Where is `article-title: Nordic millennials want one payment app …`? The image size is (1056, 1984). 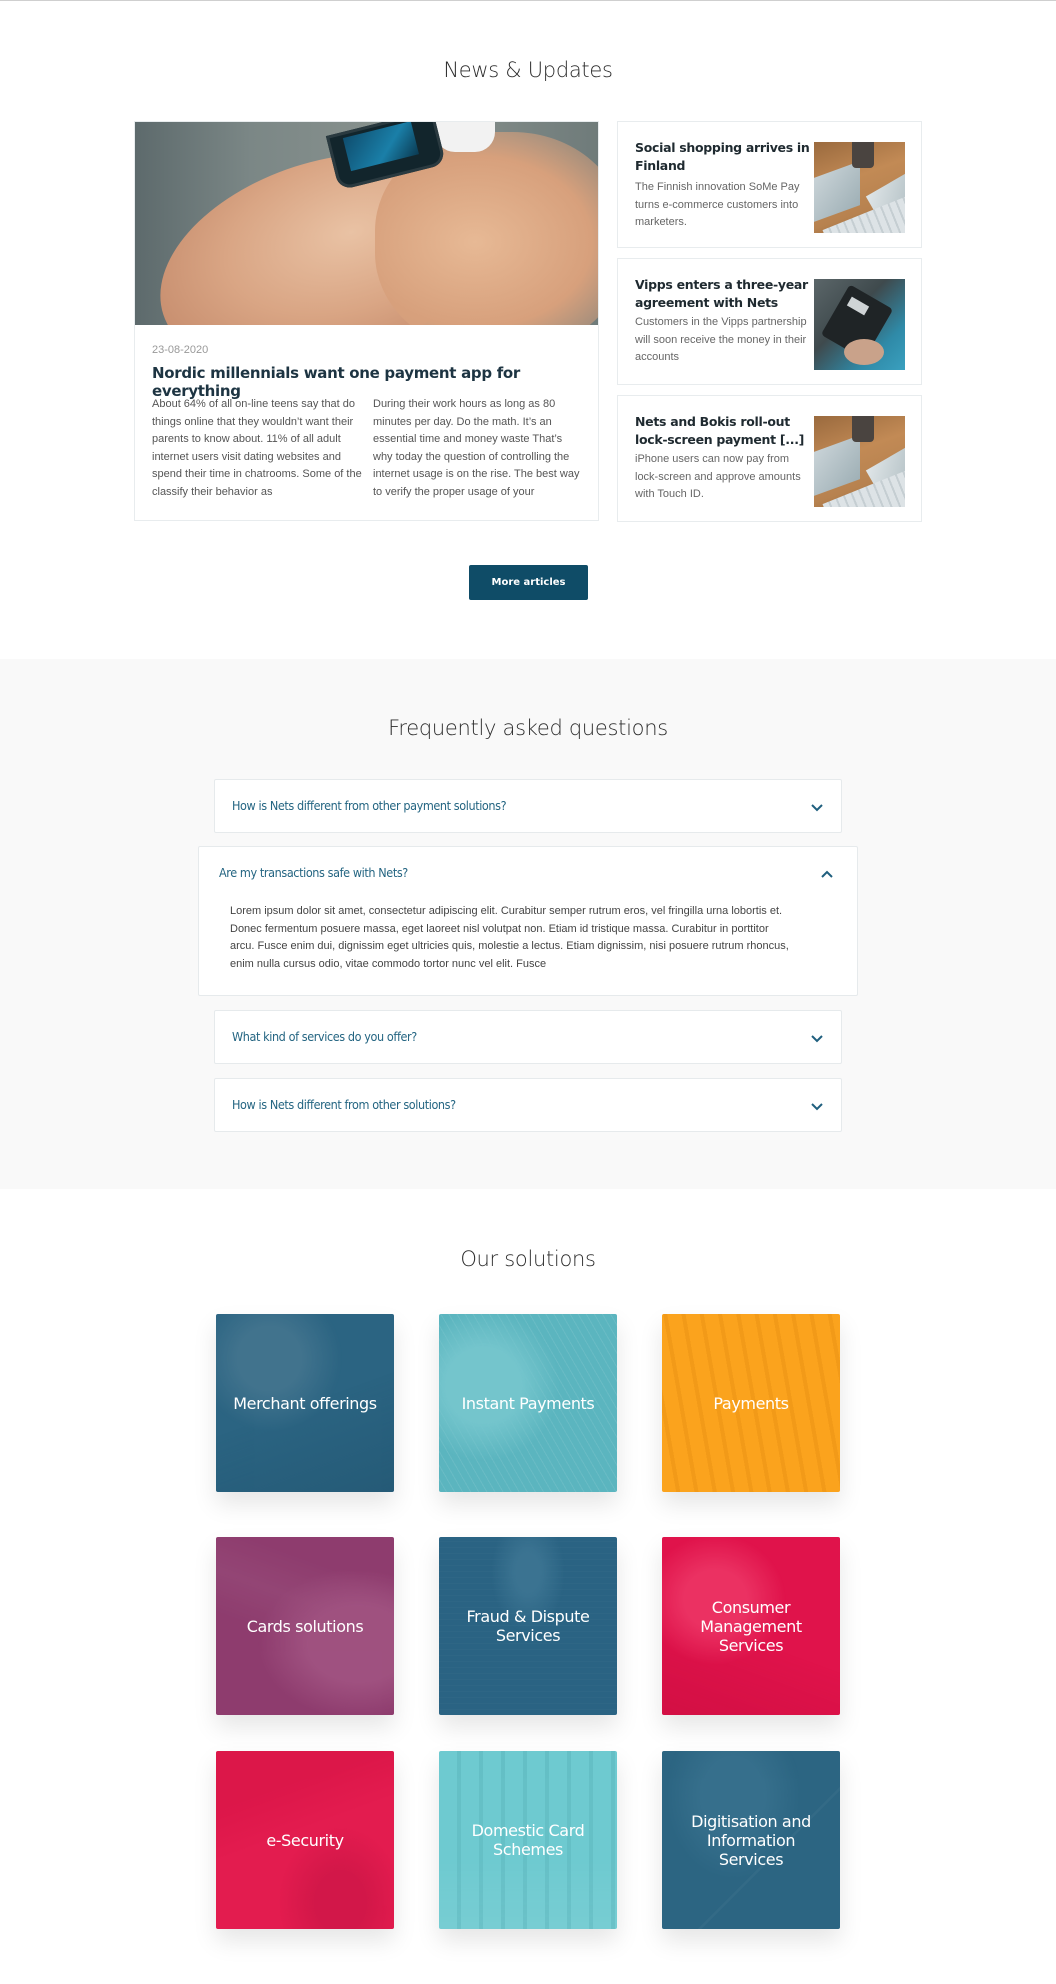 article-title: Nordic millennials want one payment app … is located at coordinates (375, 382).